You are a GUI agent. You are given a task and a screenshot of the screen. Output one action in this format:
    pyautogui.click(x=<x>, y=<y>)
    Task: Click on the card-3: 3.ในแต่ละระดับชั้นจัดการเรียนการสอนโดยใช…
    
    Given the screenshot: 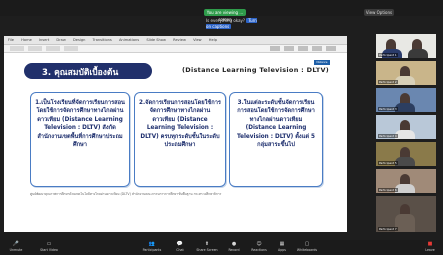 What is the action you would take?
    pyautogui.click(x=276, y=139)
    